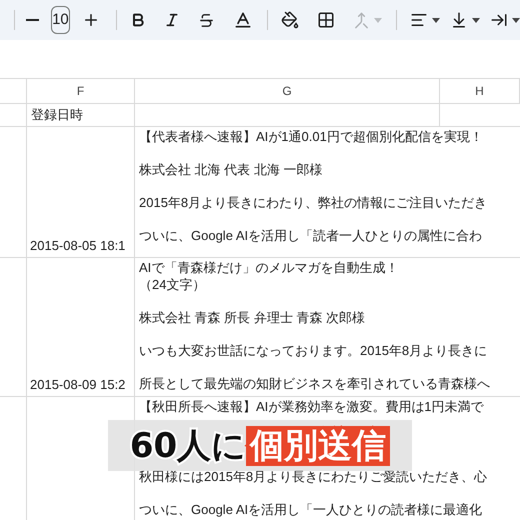 This screenshot has width=520, height=520. I want to click on text-wrapping-button, so click(505, 20).